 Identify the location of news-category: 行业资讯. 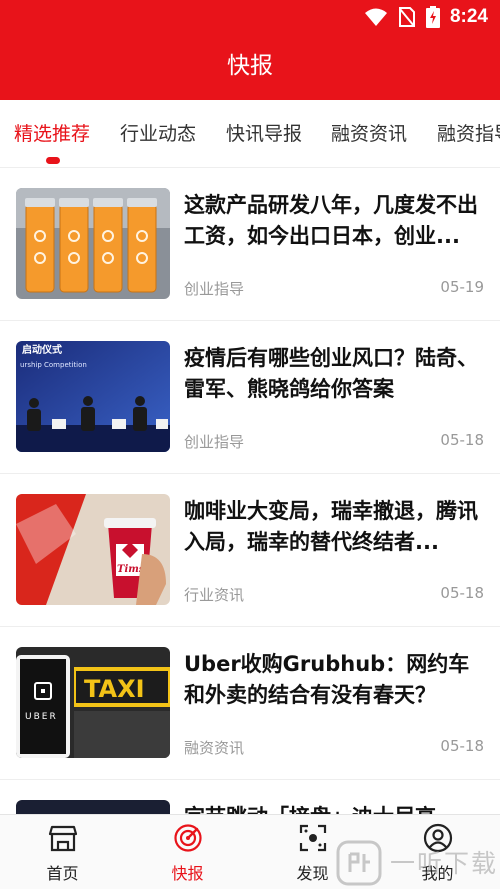
(214, 595).